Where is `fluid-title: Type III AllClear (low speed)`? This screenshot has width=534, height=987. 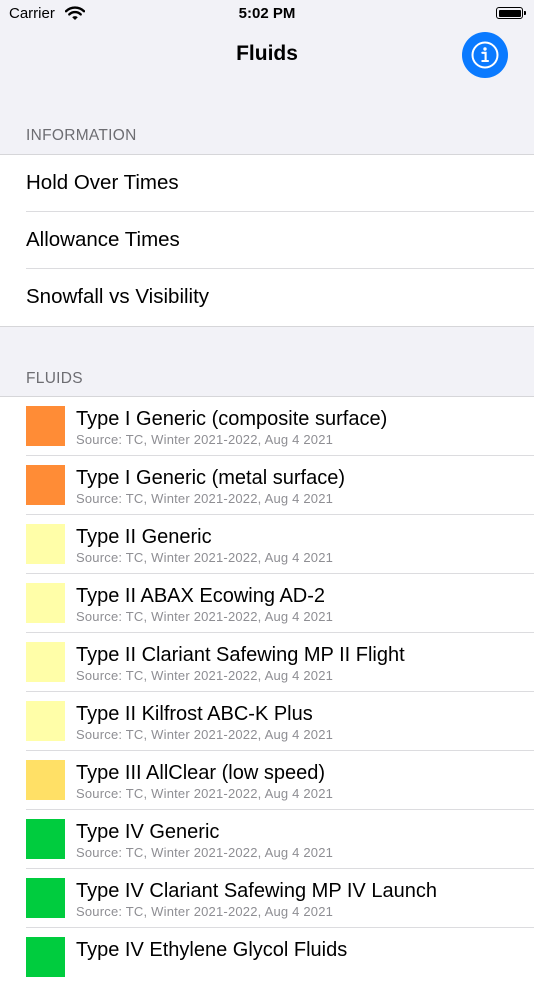
fluid-title: Type III AllClear (low speed) is located at coordinates (200, 773).